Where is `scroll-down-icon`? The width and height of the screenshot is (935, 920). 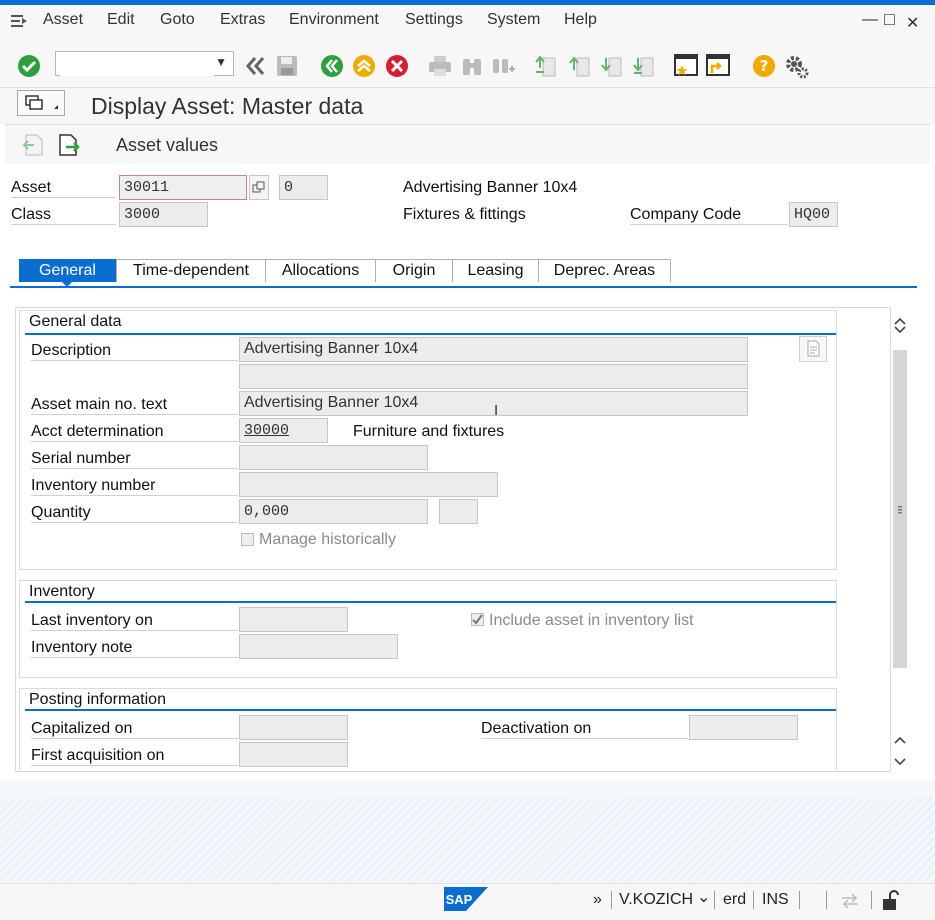 scroll-down-icon is located at coordinates (900, 762).